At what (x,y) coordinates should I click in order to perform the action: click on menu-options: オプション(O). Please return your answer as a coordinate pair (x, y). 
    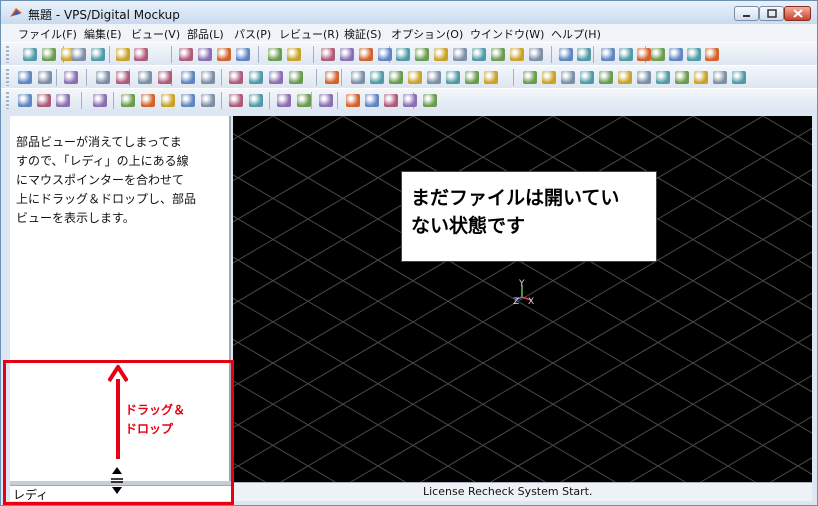
    Looking at the image, I should click on (427, 34).